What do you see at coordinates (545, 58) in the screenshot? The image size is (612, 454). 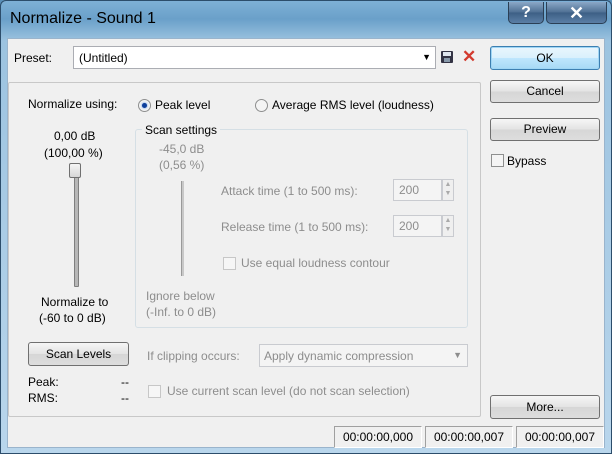 I see `ok-button: OK` at bounding box center [545, 58].